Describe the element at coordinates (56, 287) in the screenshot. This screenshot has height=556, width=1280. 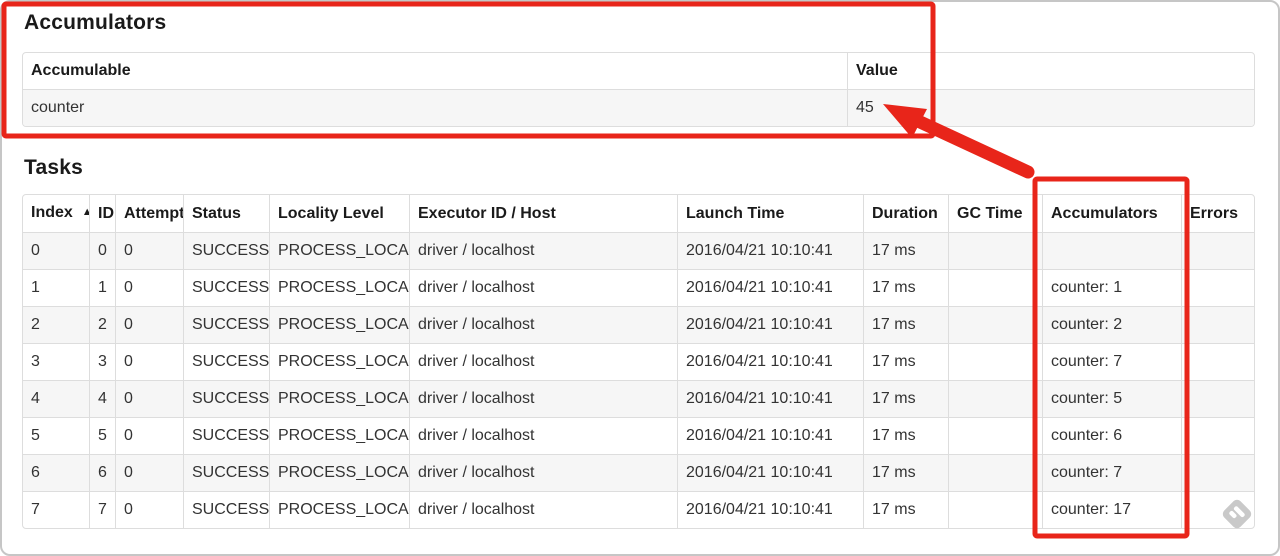
I see `index-cell: 1` at that location.